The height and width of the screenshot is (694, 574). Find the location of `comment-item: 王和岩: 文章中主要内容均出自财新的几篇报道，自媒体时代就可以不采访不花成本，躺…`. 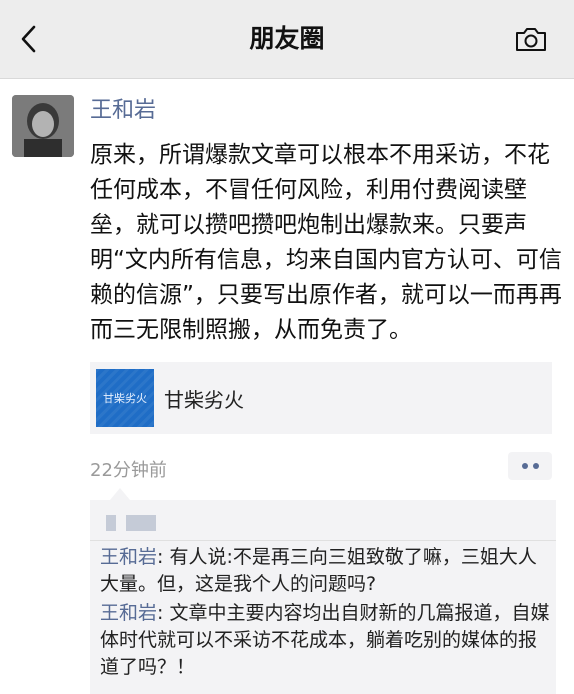

comment-item: 王和岩: 文章中主要内容均出自财新的几篇报道，自媒体时代就可以不采访不花成本，躺… is located at coordinates (325, 640).